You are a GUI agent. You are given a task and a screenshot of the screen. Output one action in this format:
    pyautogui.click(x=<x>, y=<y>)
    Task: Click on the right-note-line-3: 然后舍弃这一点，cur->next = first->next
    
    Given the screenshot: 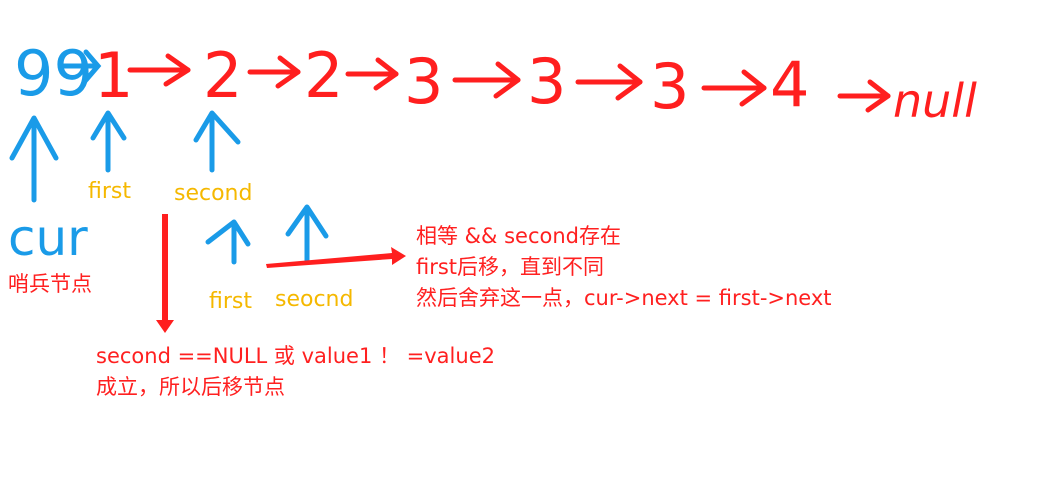 What is the action you would take?
    pyautogui.click(x=624, y=298)
    